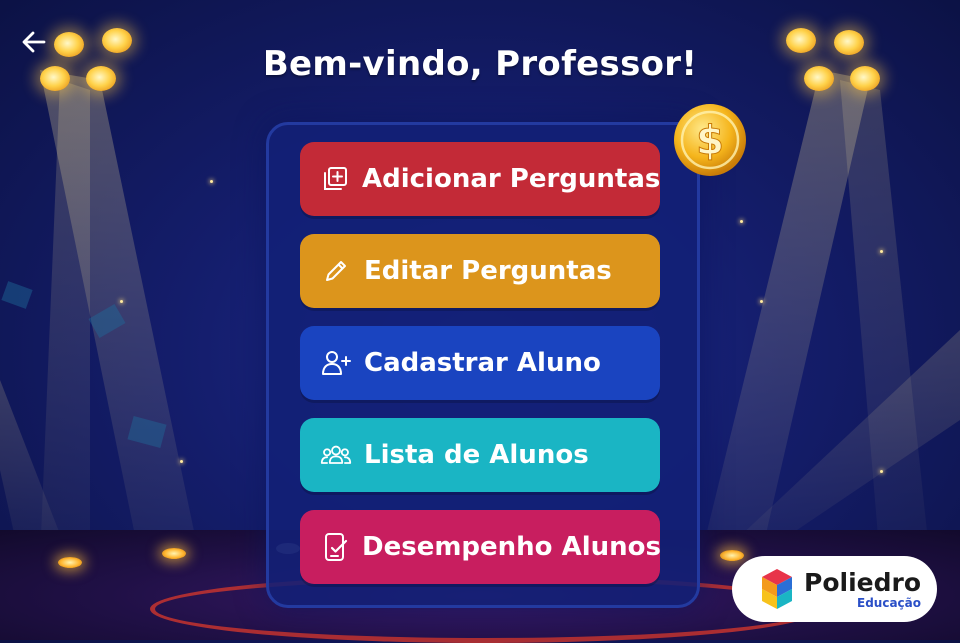 The width and height of the screenshot is (960, 643). I want to click on register-student-button: Cadastrar Aluno, so click(480, 363).